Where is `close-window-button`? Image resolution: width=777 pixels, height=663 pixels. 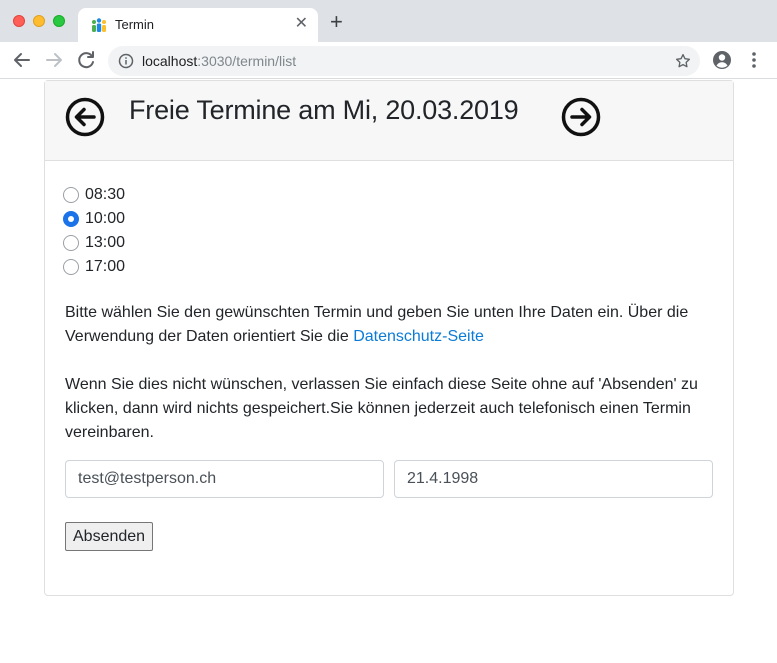
close-window-button is located at coordinates (19, 21).